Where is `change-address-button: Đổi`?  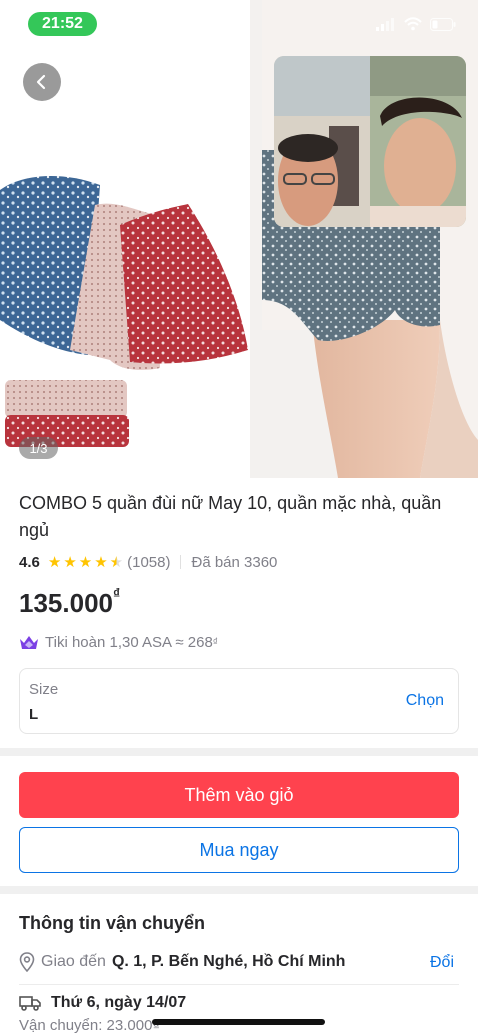
change-address-button: Đổi is located at coordinates (442, 963).